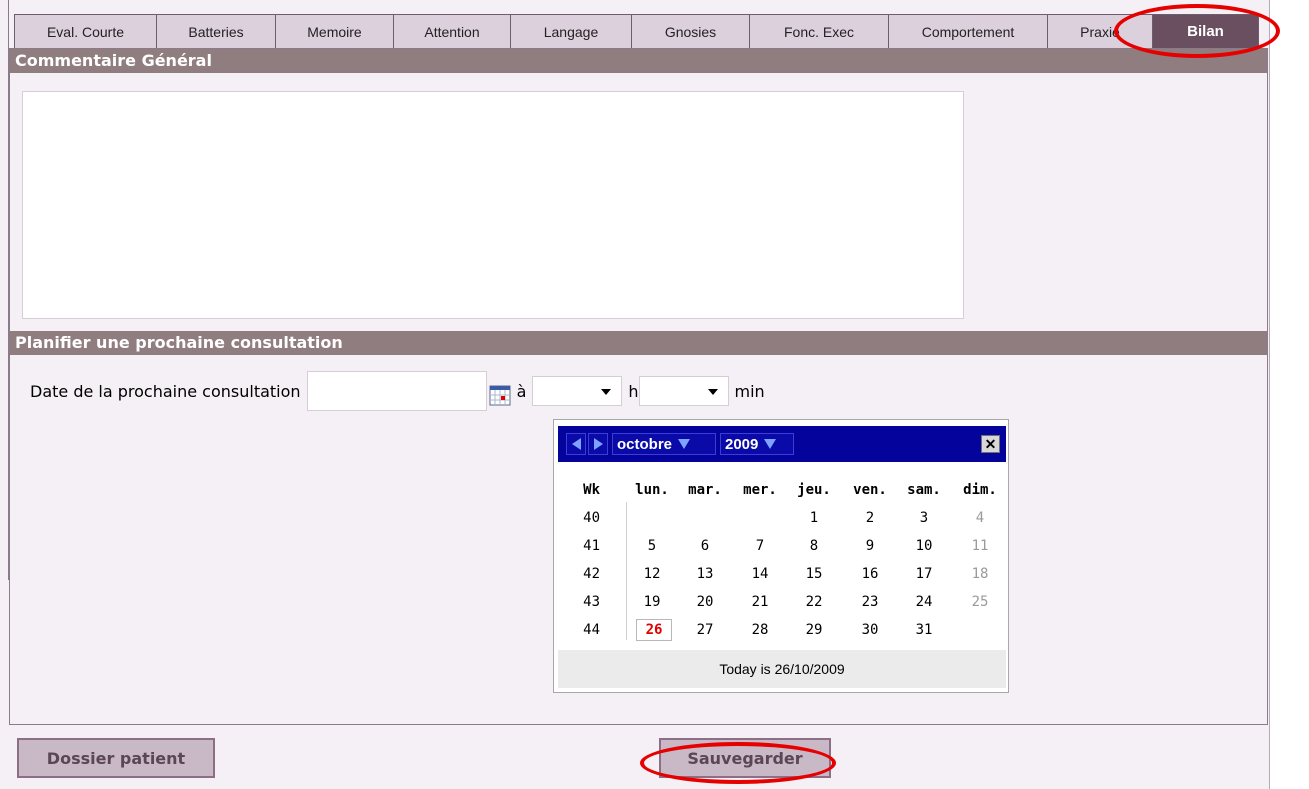 Image resolution: width=1309 pixels, height=789 pixels. I want to click on minute-select, so click(683, 391).